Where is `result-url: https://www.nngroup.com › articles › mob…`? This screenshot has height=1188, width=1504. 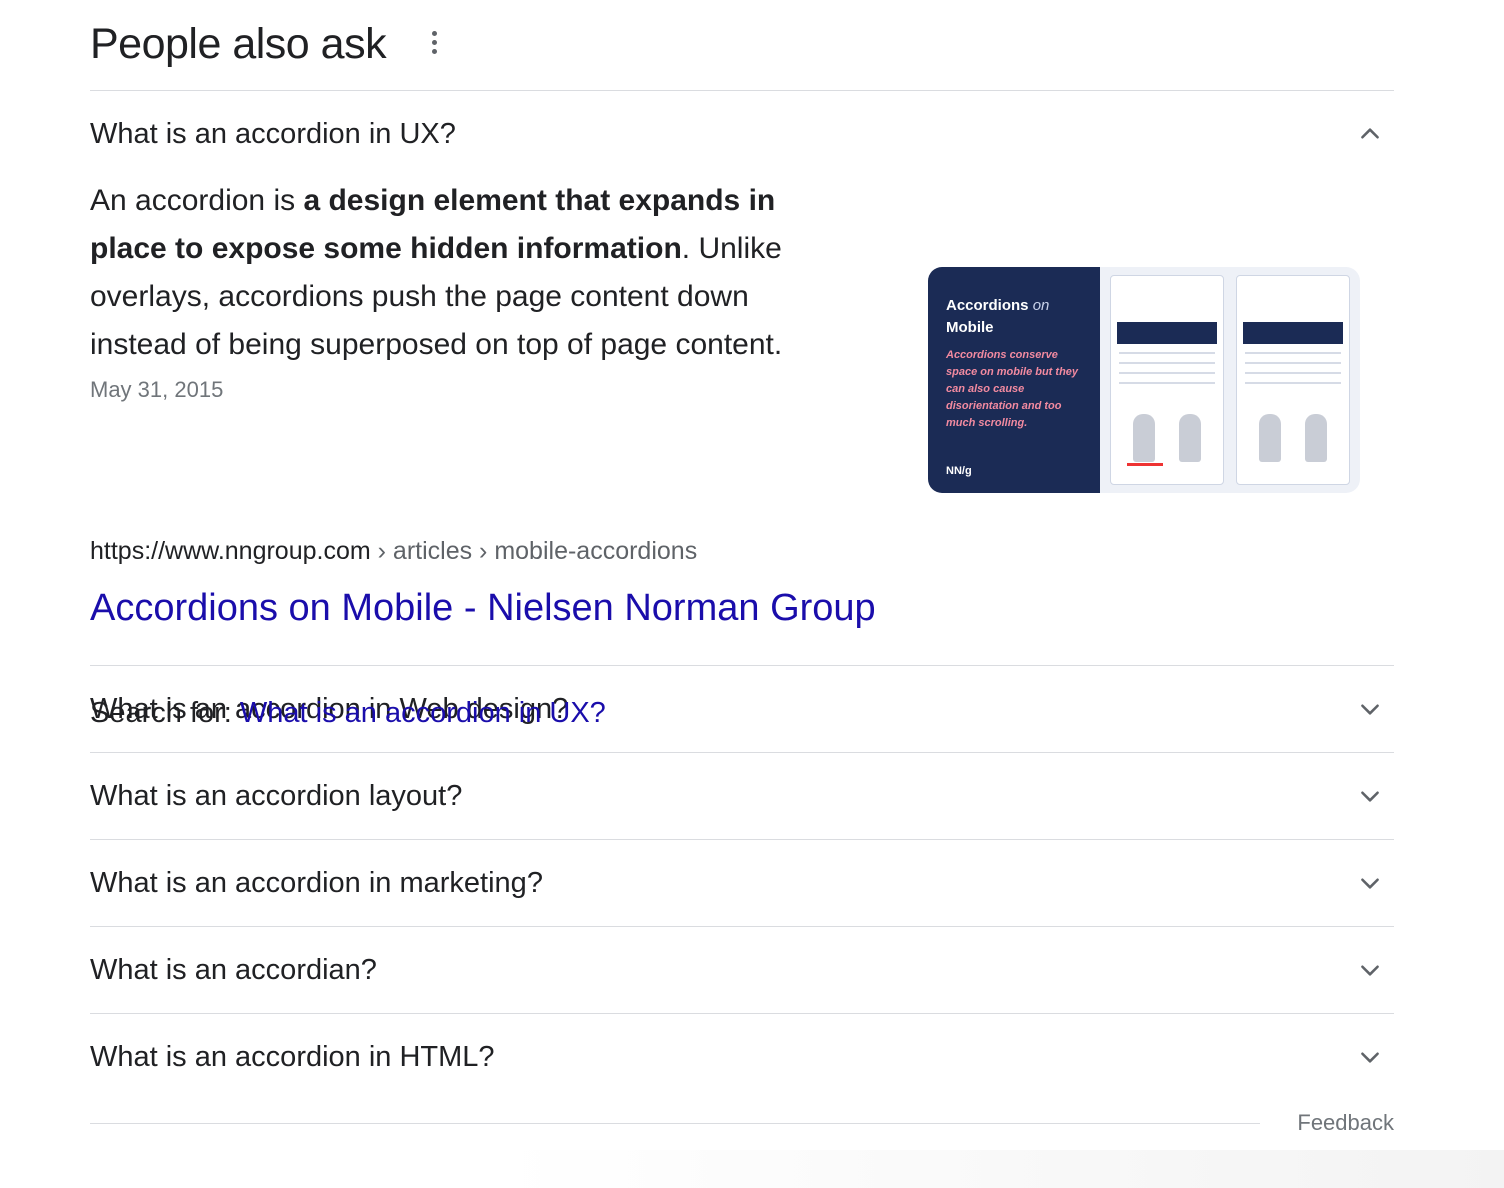 result-url: https://www.nngroup.com › articles › mob… is located at coordinates (393, 551).